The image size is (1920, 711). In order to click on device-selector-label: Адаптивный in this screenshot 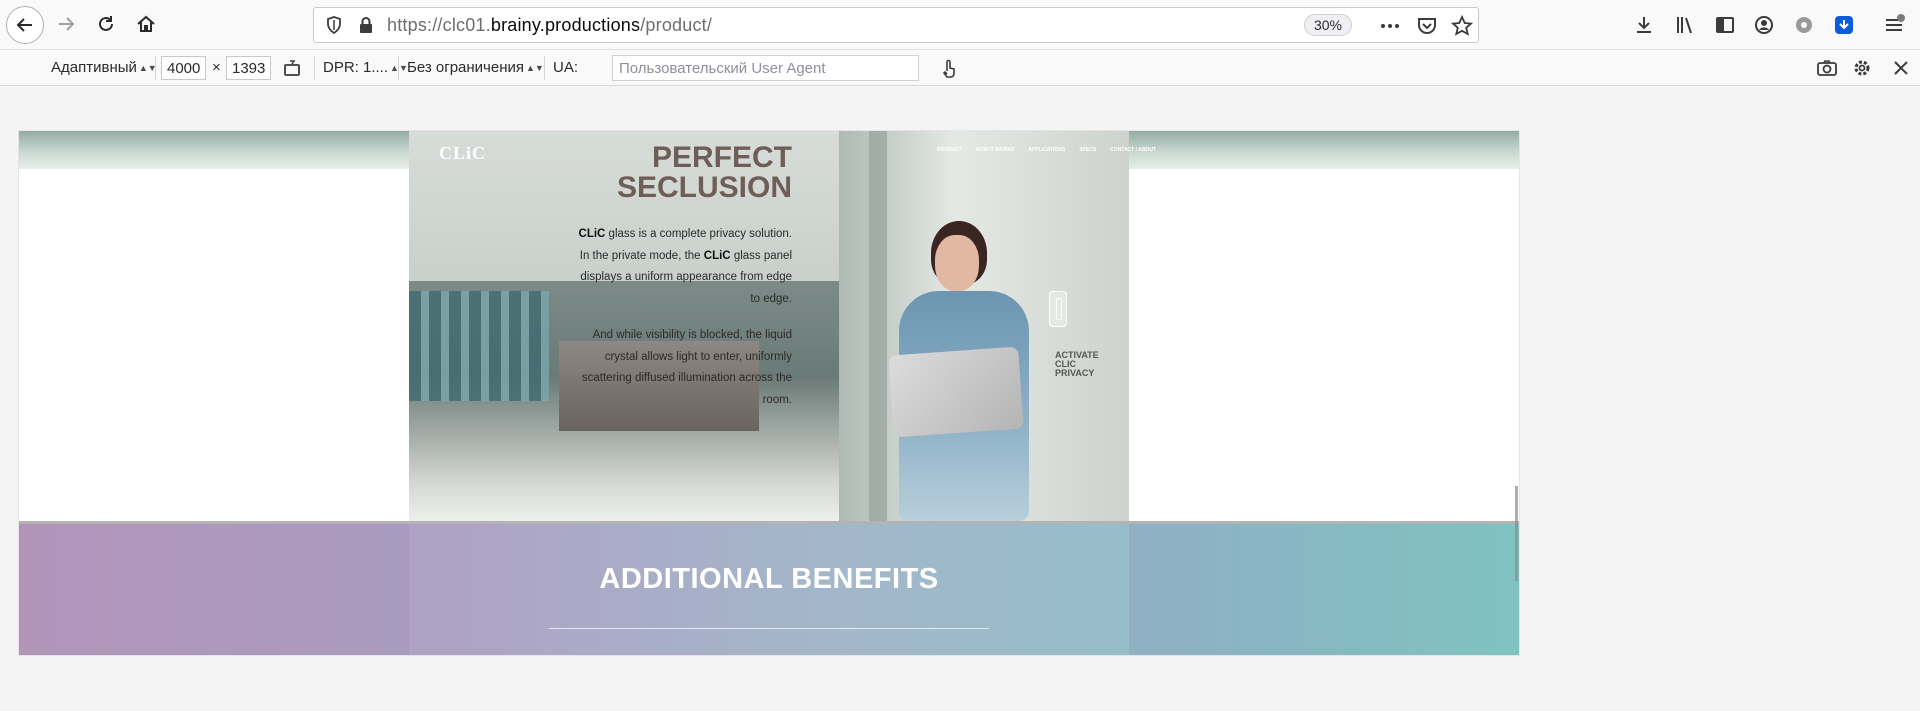, I will do `click(94, 67)`.